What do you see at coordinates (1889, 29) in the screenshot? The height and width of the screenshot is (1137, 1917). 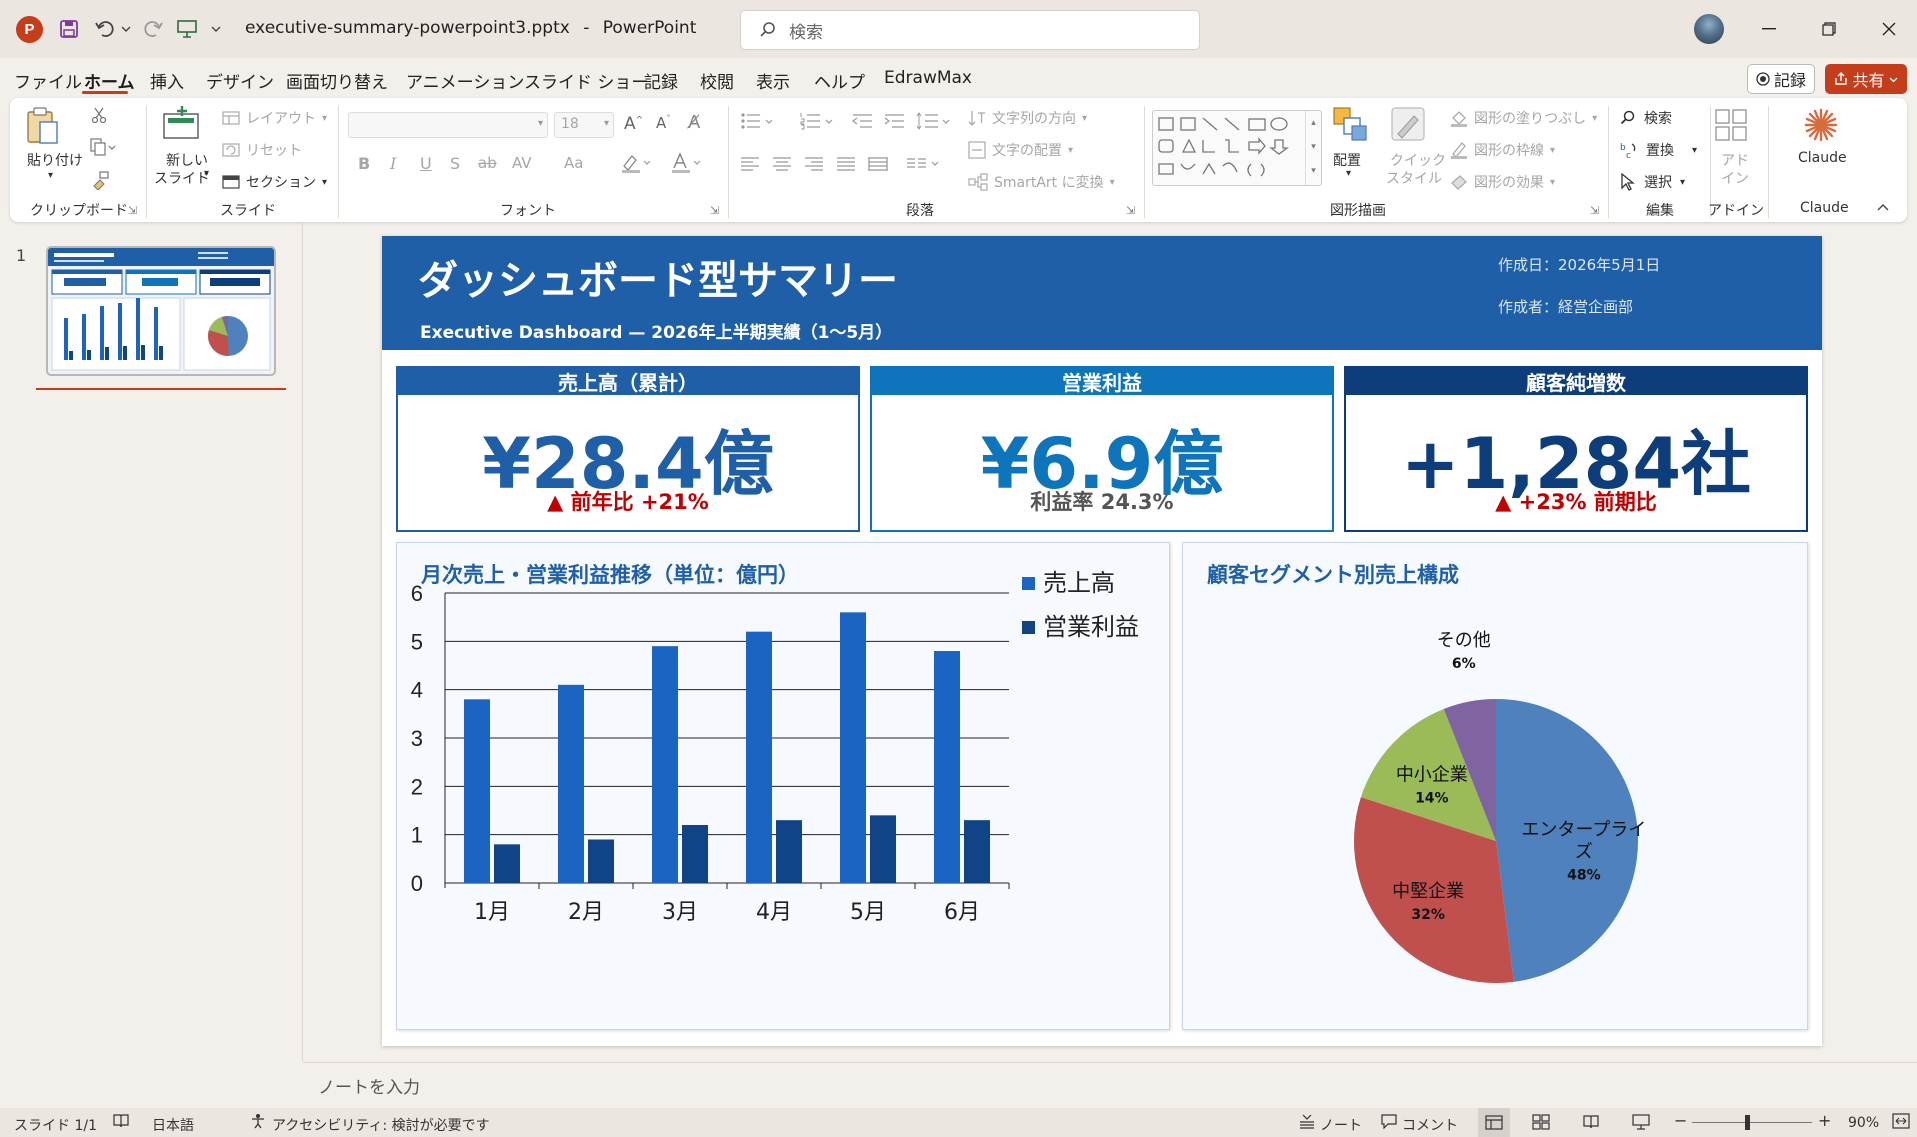 I see `close-button` at bounding box center [1889, 29].